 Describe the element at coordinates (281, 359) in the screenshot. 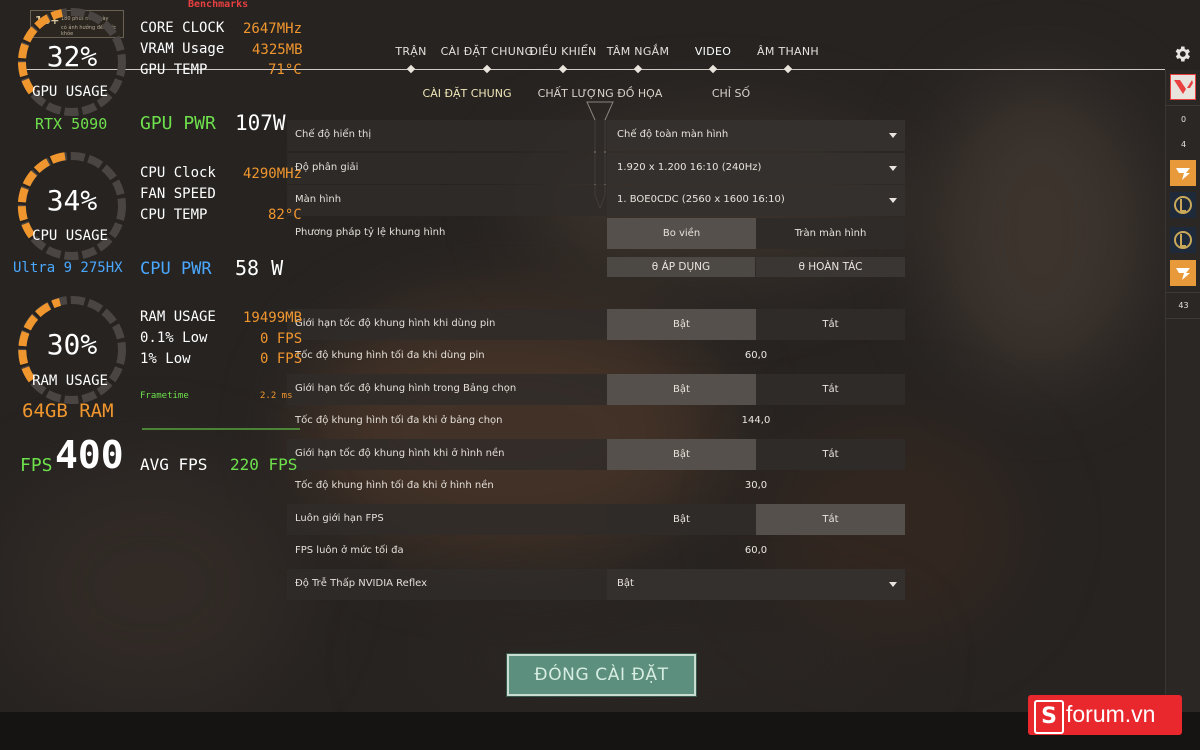

I see `low-1-value: 0 FPS` at that location.